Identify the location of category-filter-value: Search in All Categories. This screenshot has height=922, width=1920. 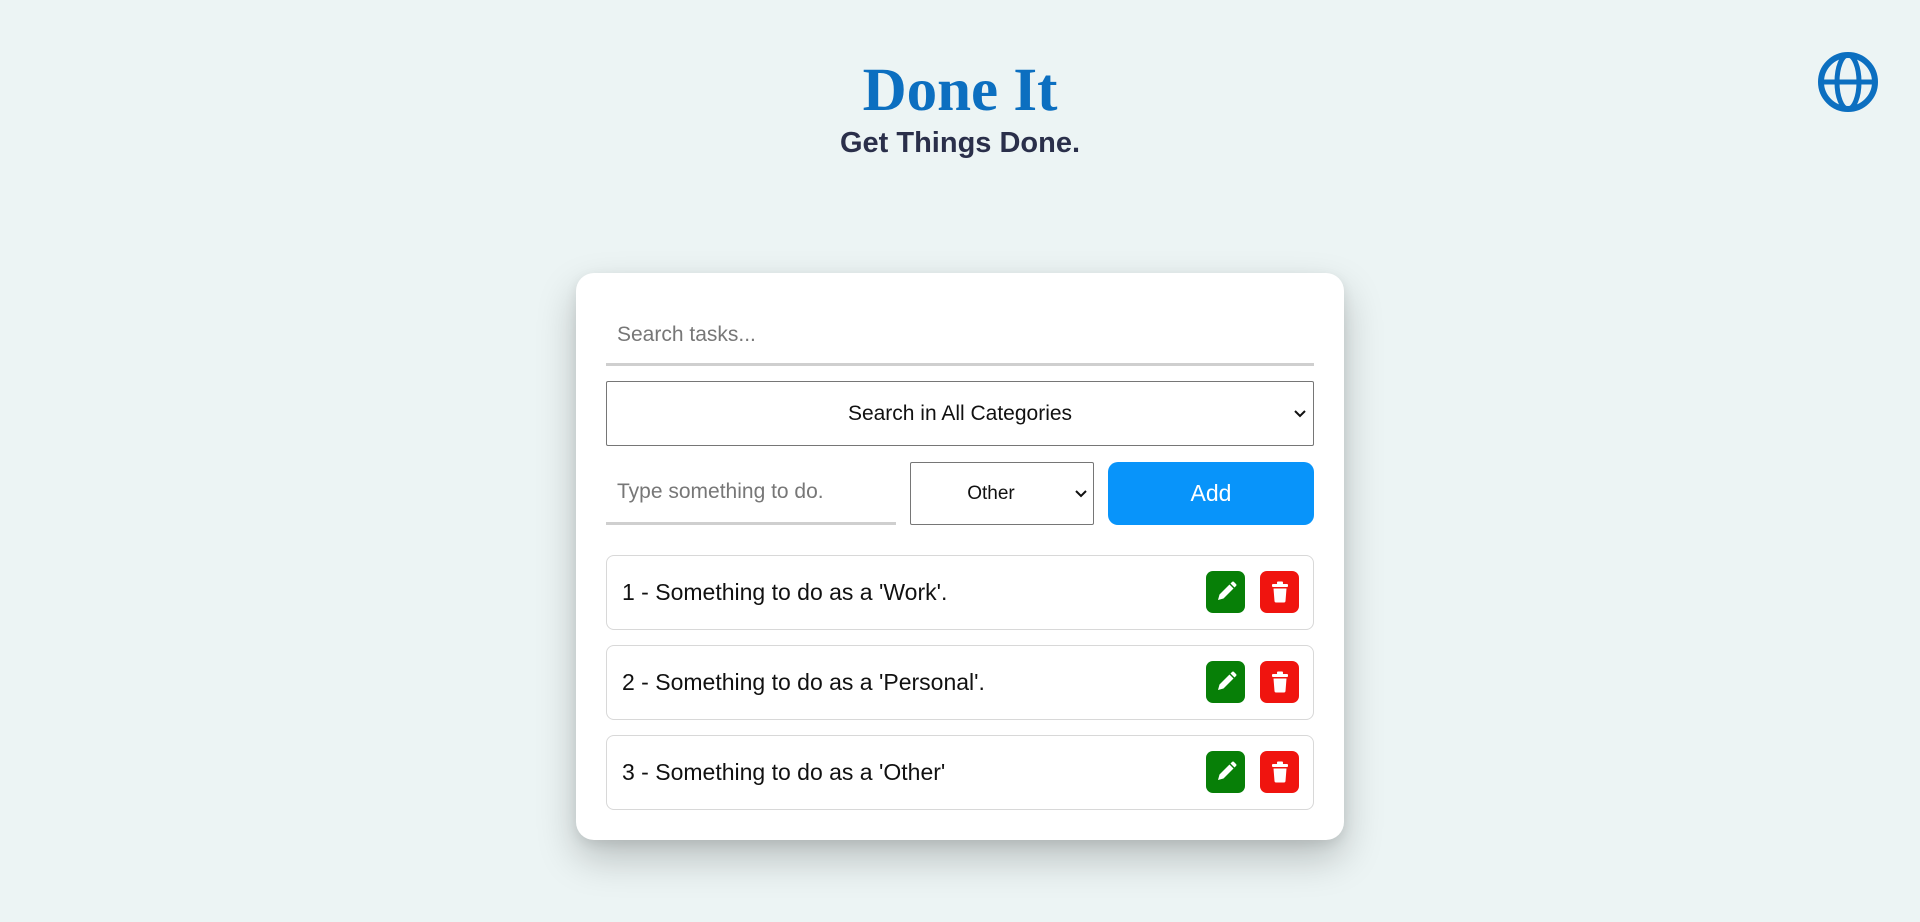
(960, 413).